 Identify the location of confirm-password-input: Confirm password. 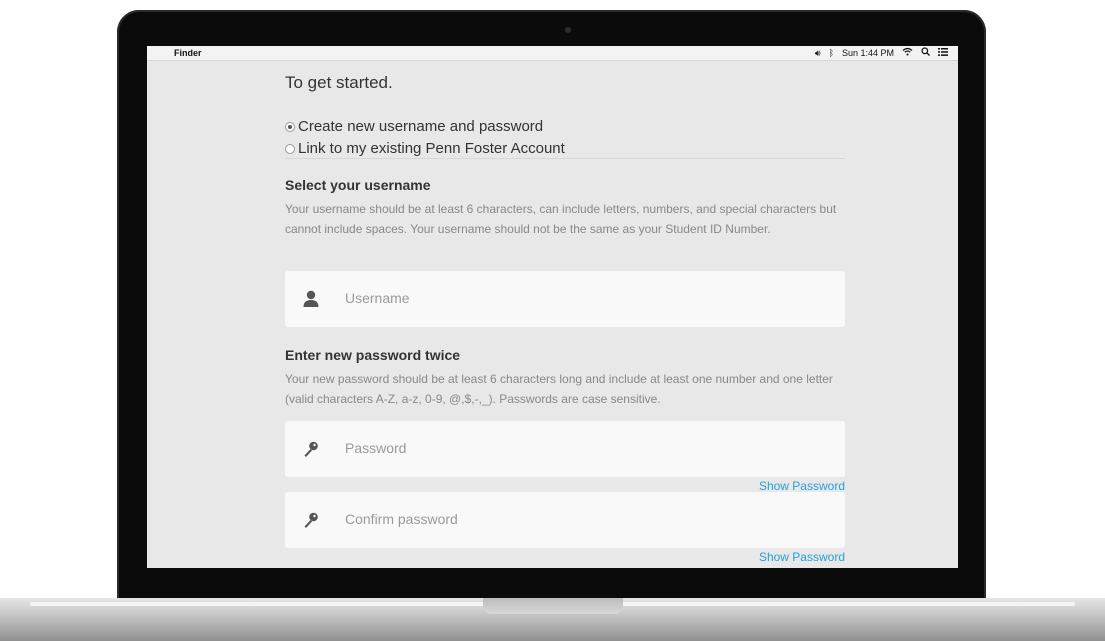
(401, 519).